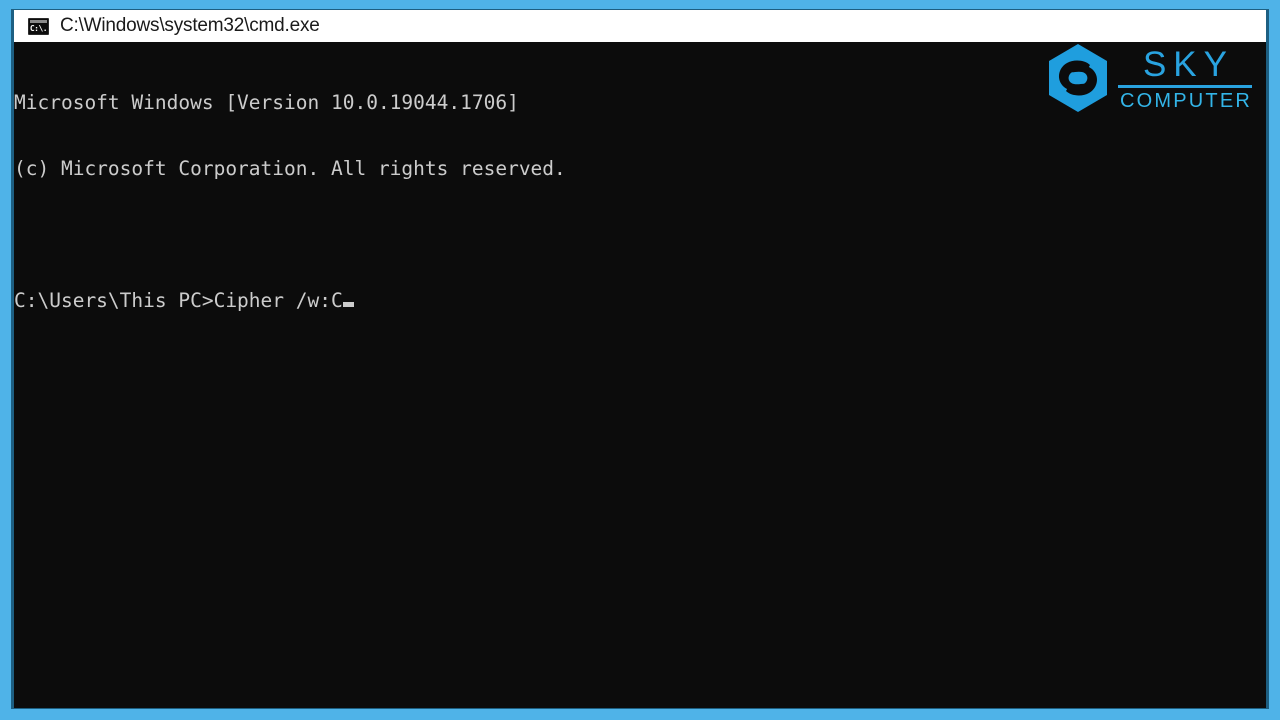  Describe the element at coordinates (190, 25) in the screenshot. I see `window-title: C:\Windows\system32\cmd.exe` at that location.